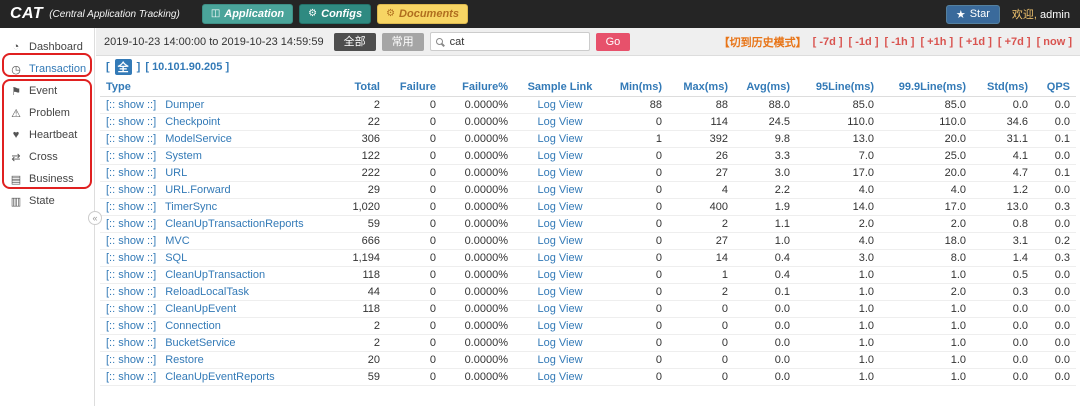 Image resolution: width=1080 pixels, height=406 pixels. I want to click on time-link-plus-1h: [ +1h ], so click(936, 42).